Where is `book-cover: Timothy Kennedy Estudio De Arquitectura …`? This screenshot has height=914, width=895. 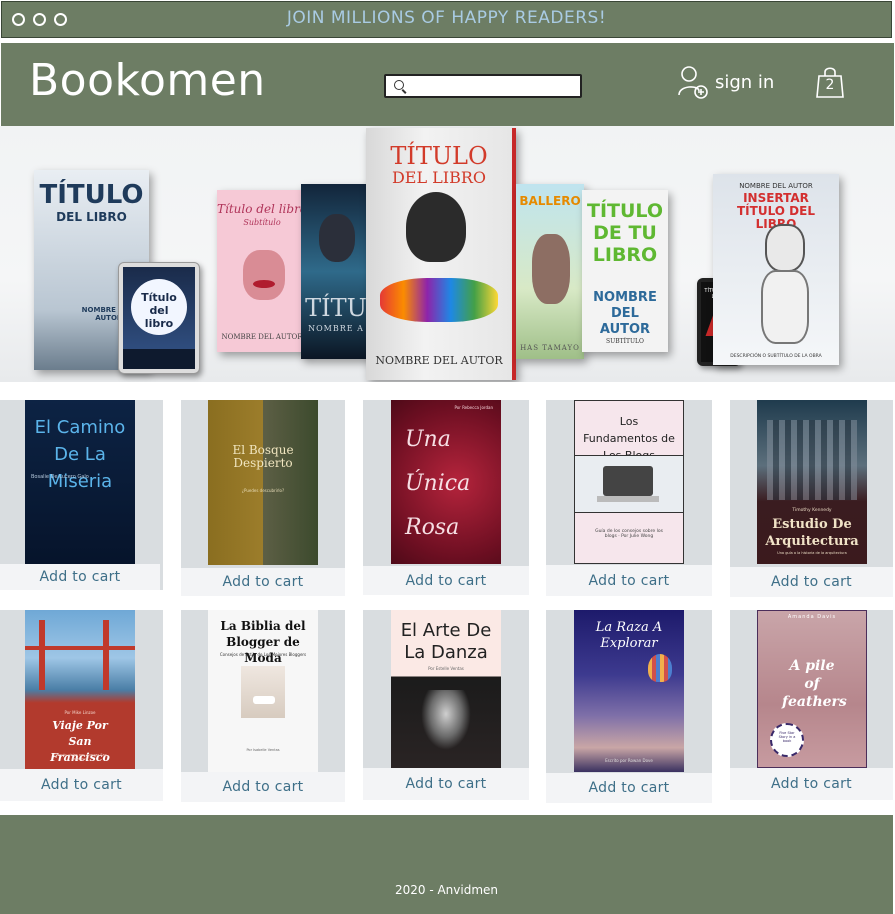
book-cover: Timothy Kennedy Estudio De Arquitectura … is located at coordinates (812, 482).